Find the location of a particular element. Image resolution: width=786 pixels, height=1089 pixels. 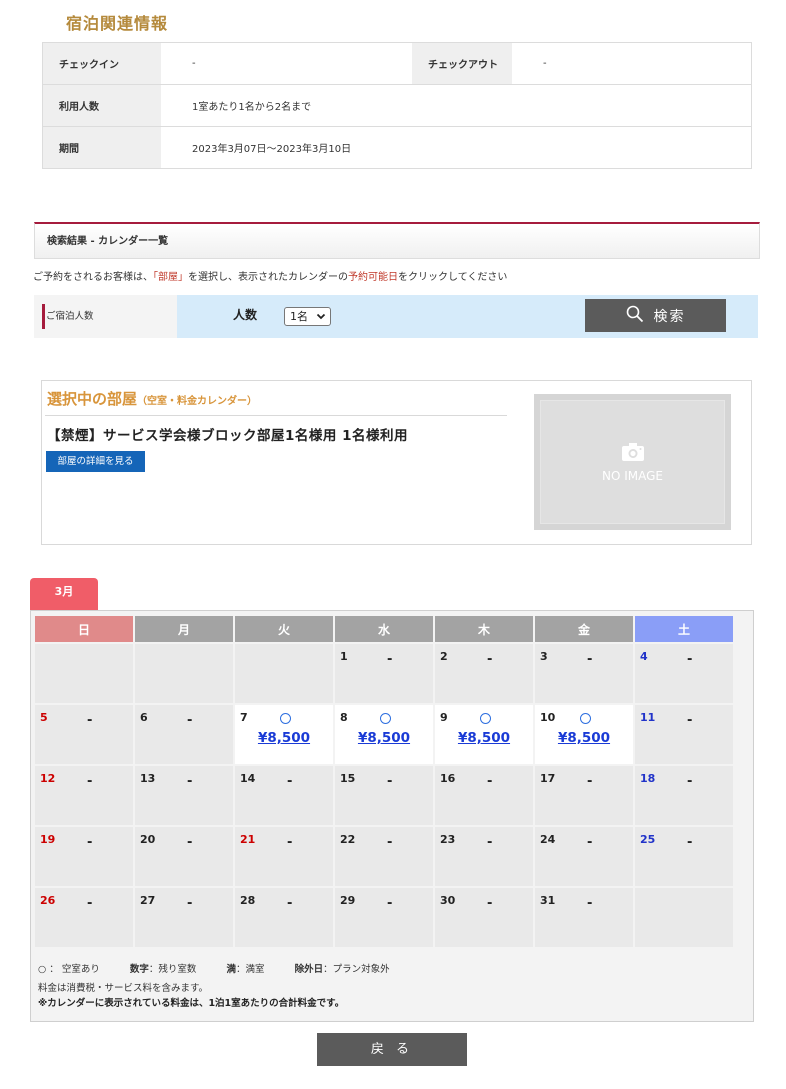

calendar-day-cell: 11 - is located at coordinates (684, 734).